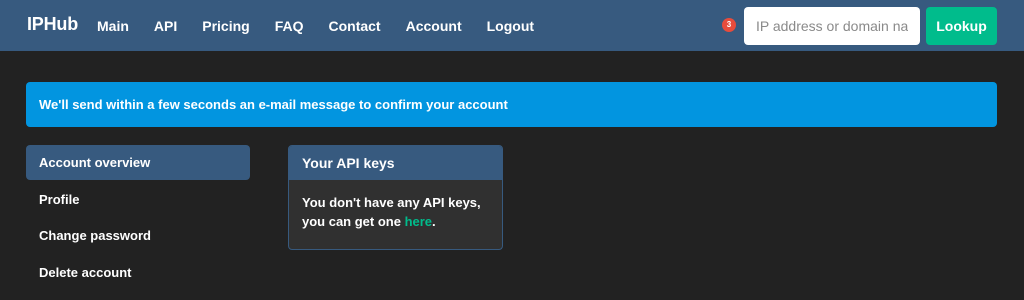 Image resolution: width=1024 pixels, height=300 pixels. What do you see at coordinates (138, 235) in the screenshot?
I see `sidebar-item-change-password: Change password` at bounding box center [138, 235].